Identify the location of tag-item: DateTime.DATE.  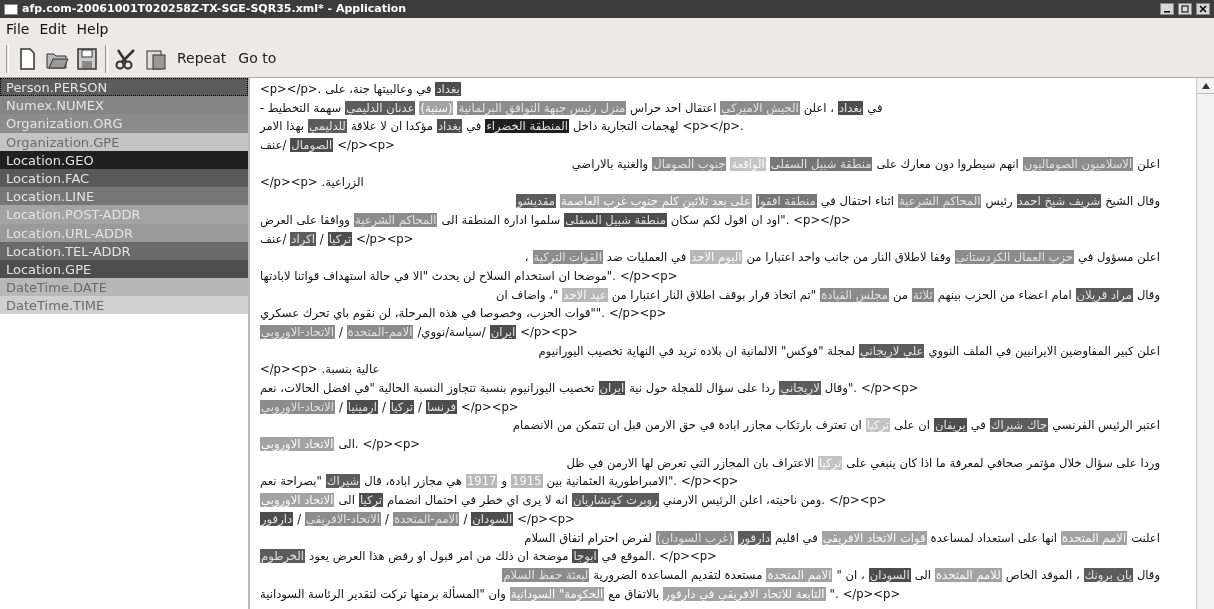
(124, 287).